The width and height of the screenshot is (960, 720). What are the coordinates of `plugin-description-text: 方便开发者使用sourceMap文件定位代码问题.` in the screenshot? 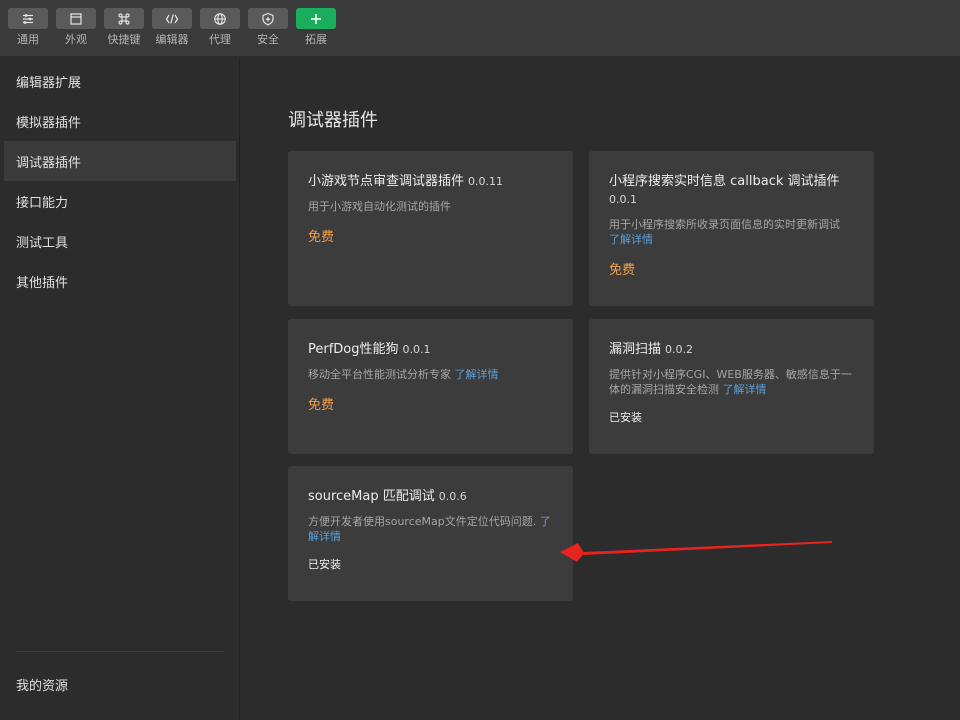 It's located at (422, 521).